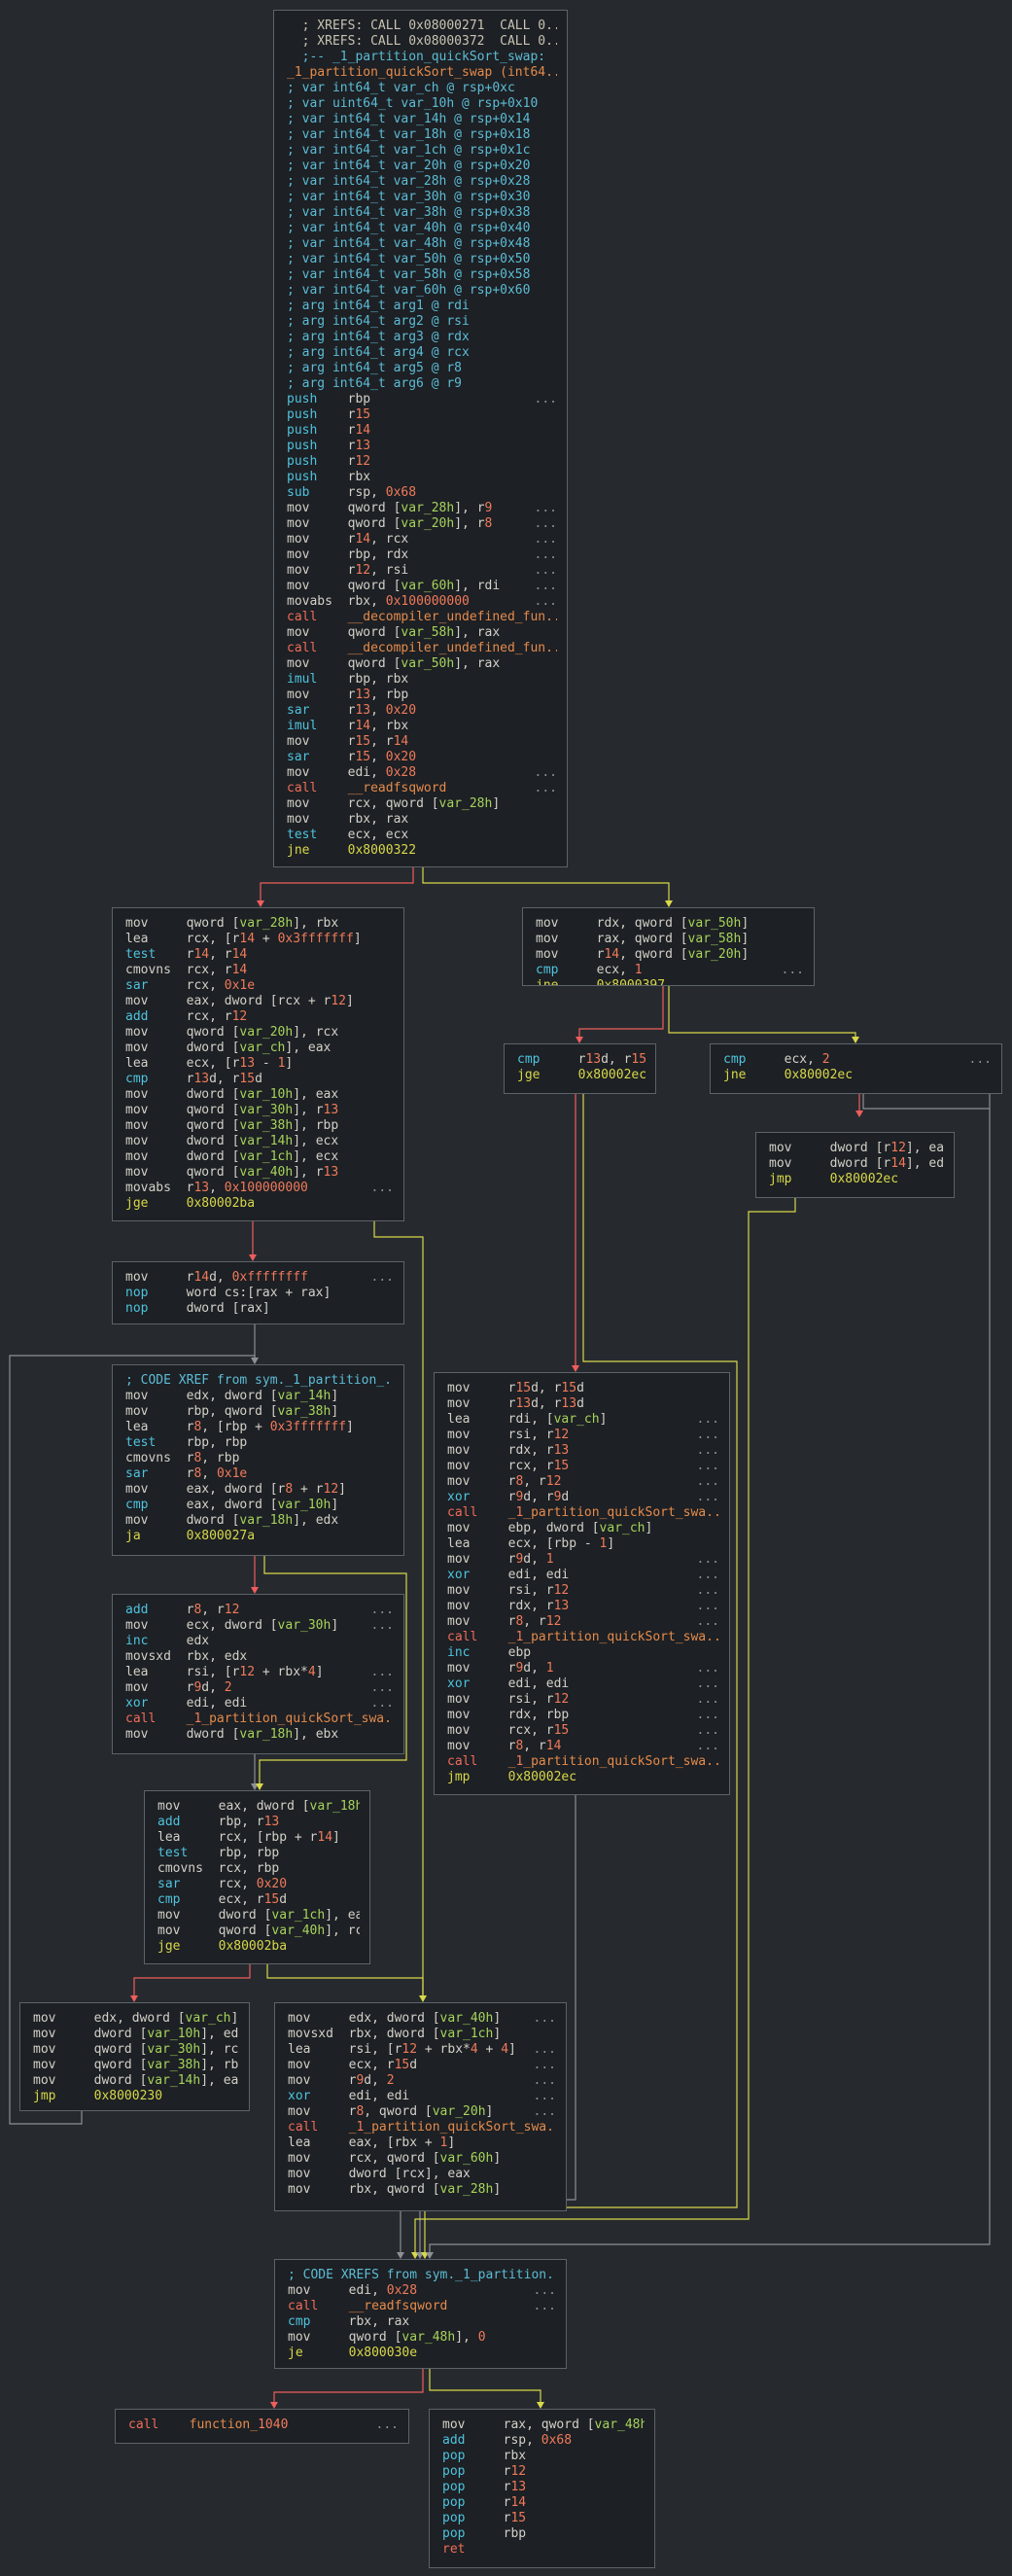  I want to click on asm-line: ; arg int64_t arg5 @ r8, so click(422, 368).